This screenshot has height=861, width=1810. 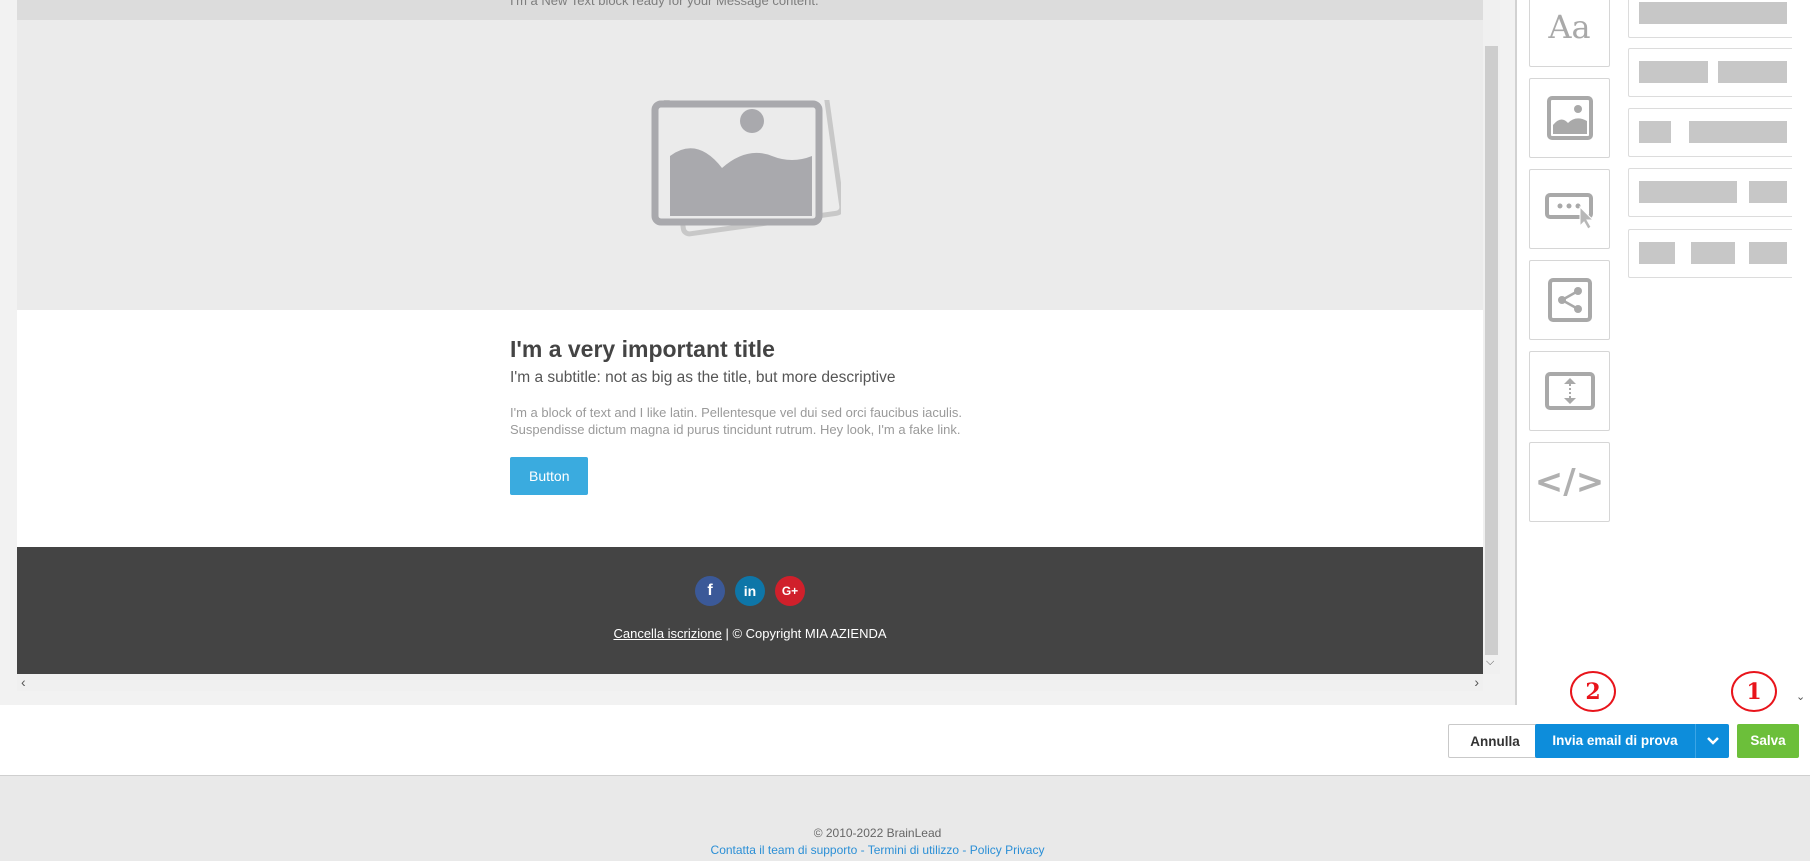 I want to click on copyright-text: | © Copyright MIA AZIENDA, so click(x=804, y=633).